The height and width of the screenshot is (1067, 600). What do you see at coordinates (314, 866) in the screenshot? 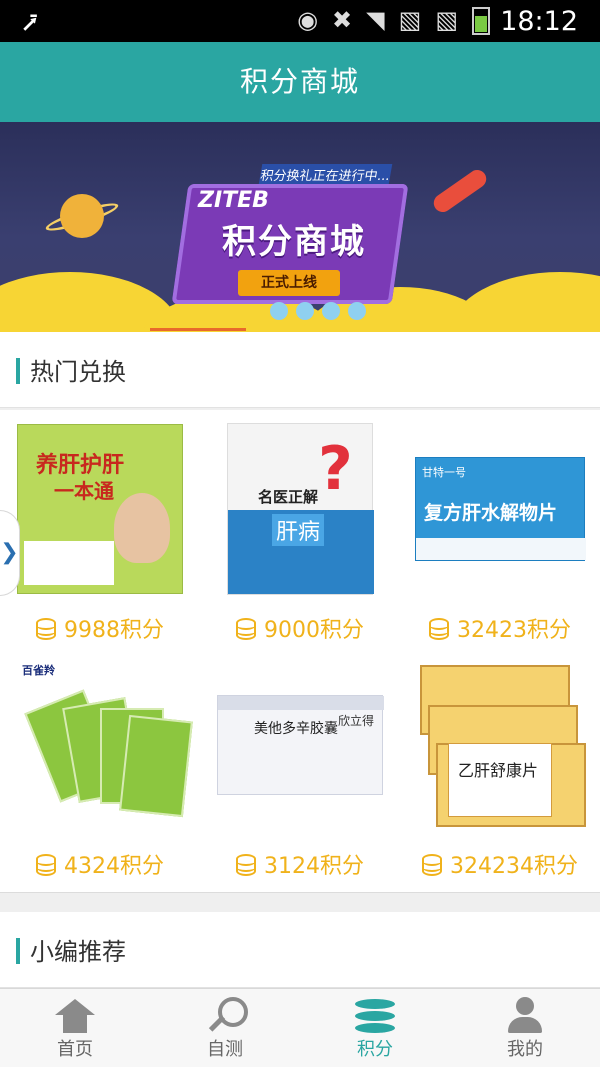
I see `points-value: 3124积分` at bounding box center [314, 866].